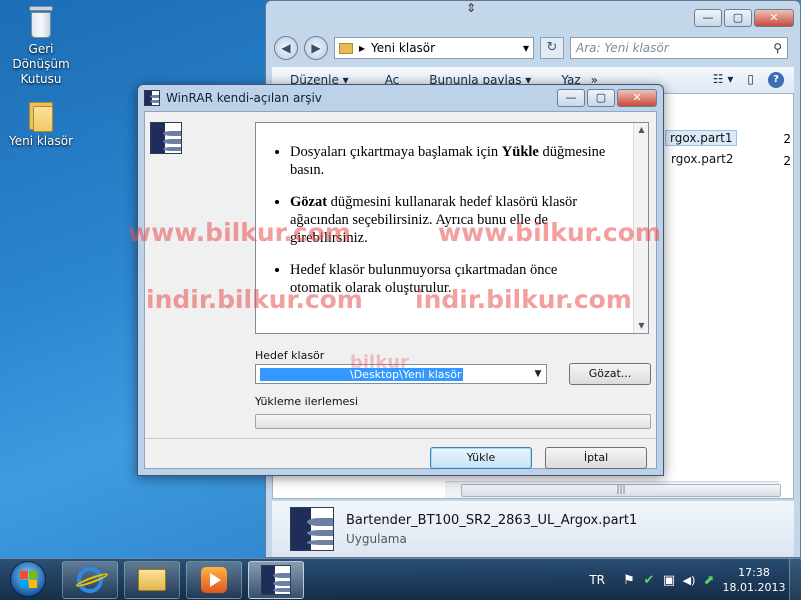 This screenshot has height=600, width=801. What do you see at coordinates (754, 587) in the screenshot?
I see `clock-date: 18.01.2013` at bounding box center [754, 587].